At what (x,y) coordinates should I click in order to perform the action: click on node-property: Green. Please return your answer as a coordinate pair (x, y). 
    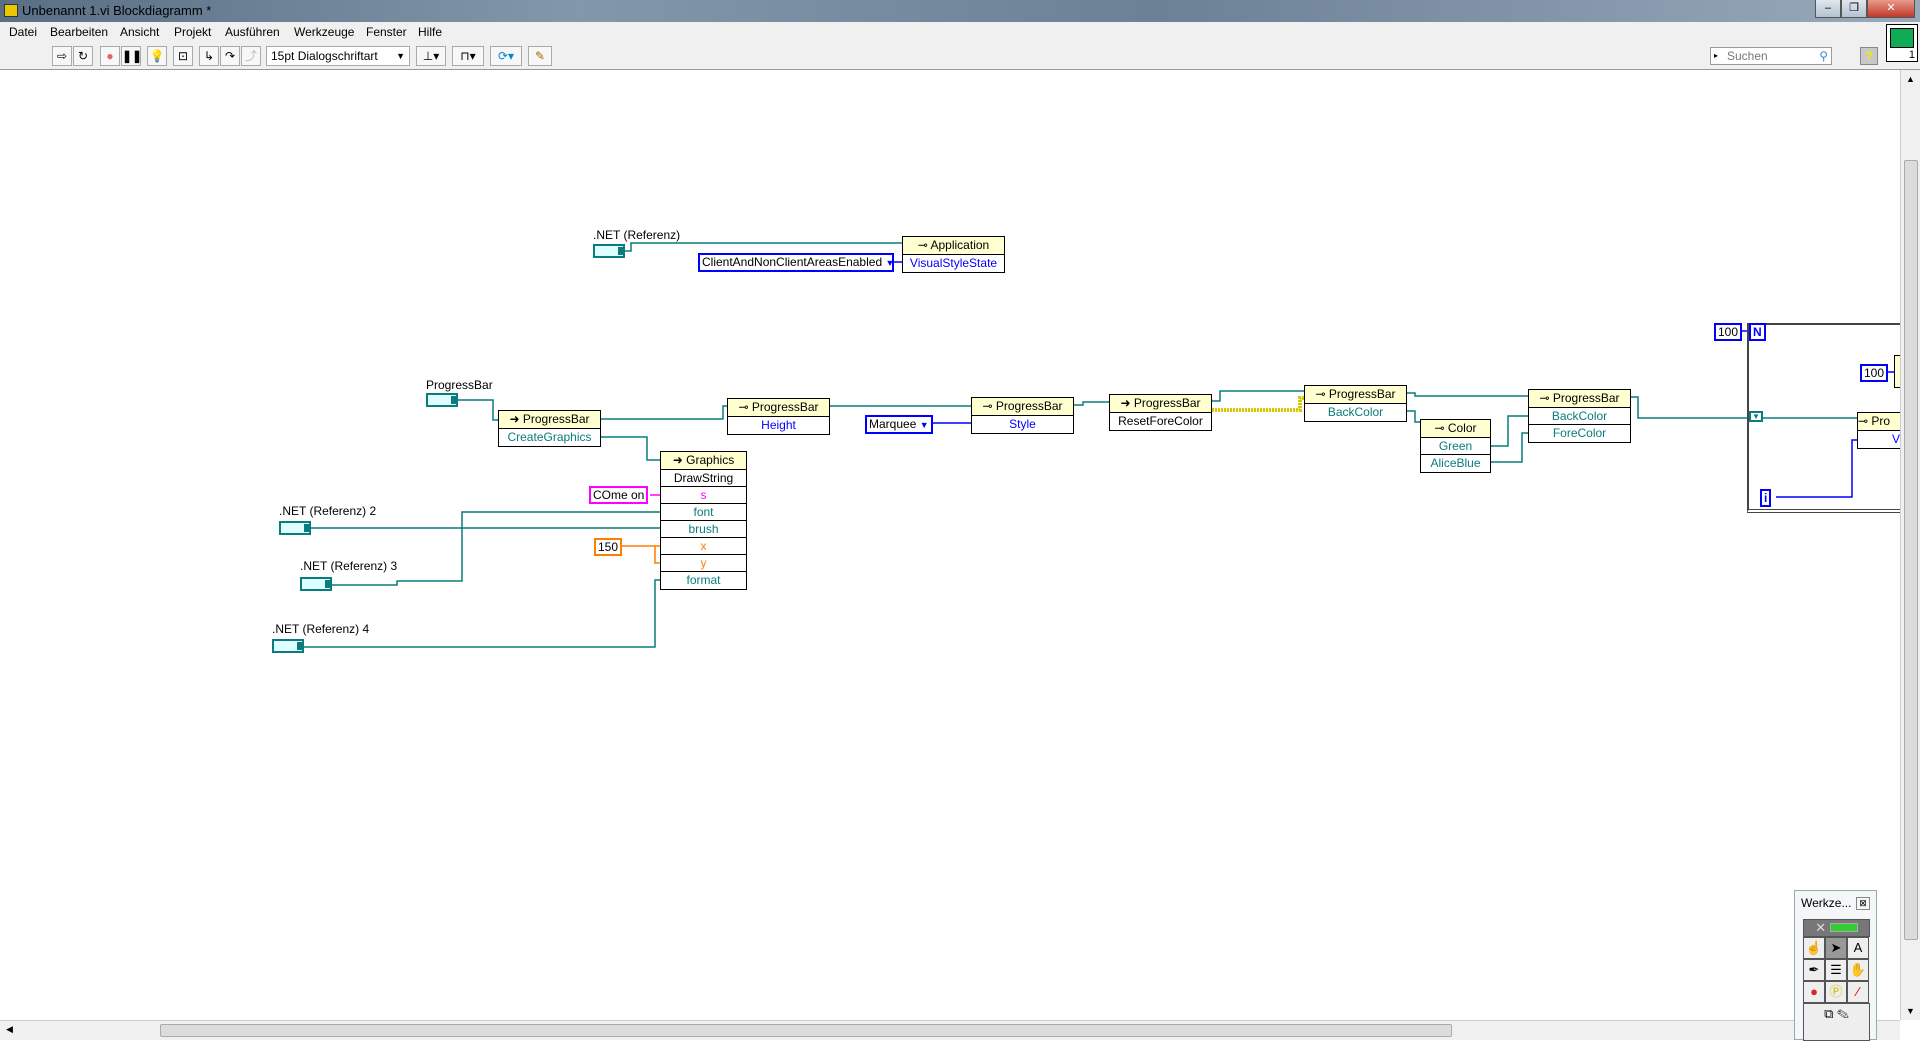
    Looking at the image, I should click on (1455, 446).